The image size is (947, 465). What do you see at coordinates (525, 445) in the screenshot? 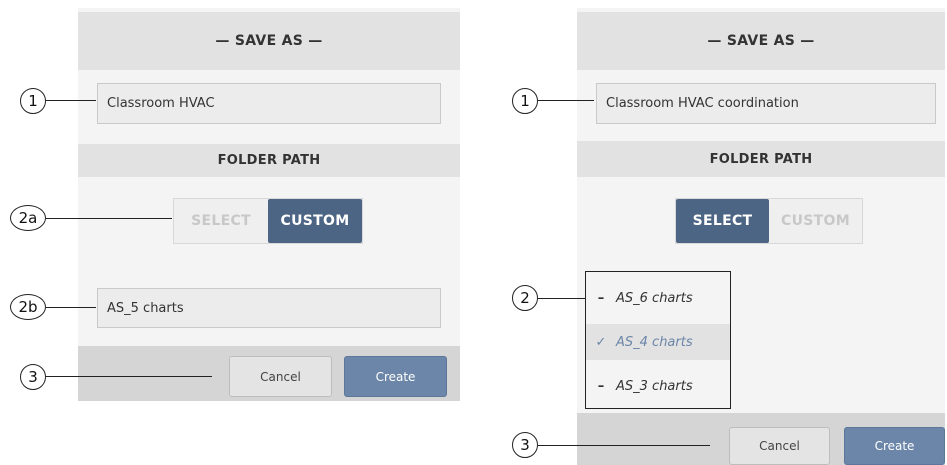
I see `callout-3-right: 3` at bounding box center [525, 445].